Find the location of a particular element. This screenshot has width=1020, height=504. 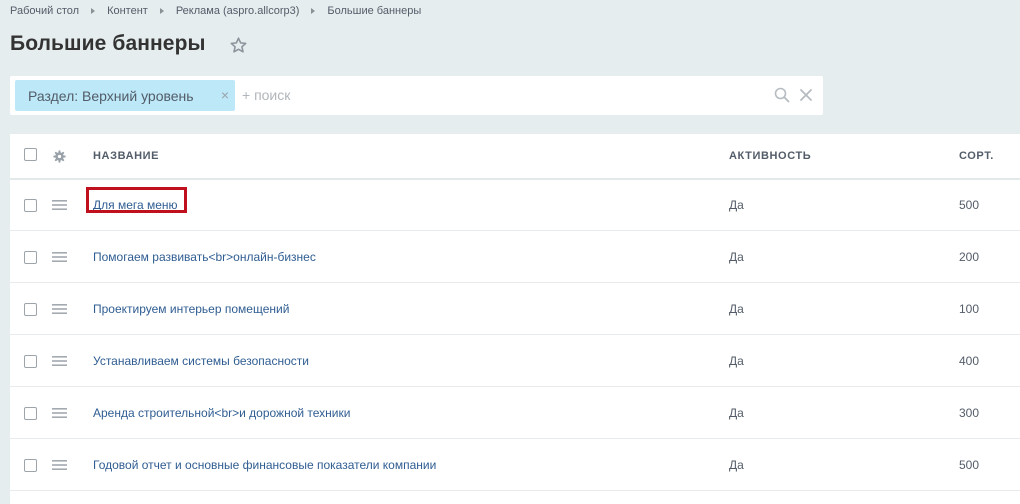

row-name-link: Проектируем интерьер помещений is located at coordinates (191, 309).